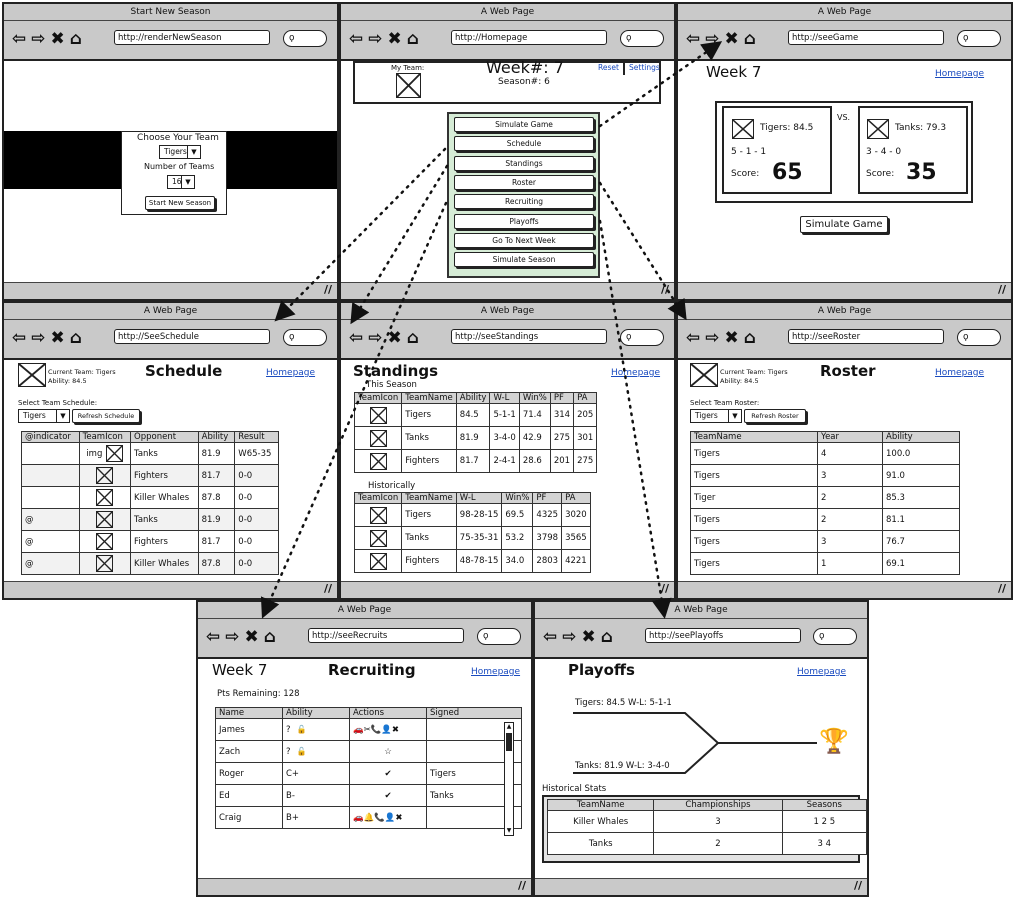 The height and width of the screenshot is (899, 1015). I want to click on column-header: PA, so click(585, 398).